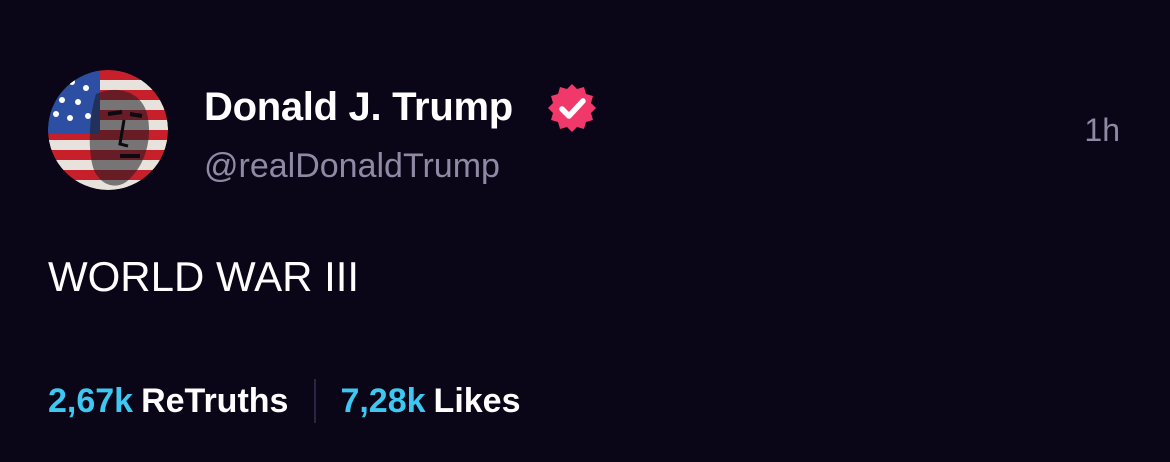 The image size is (1170, 462). Describe the element at coordinates (315, 401) in the screenshot. I see `stats-divider` at that location.